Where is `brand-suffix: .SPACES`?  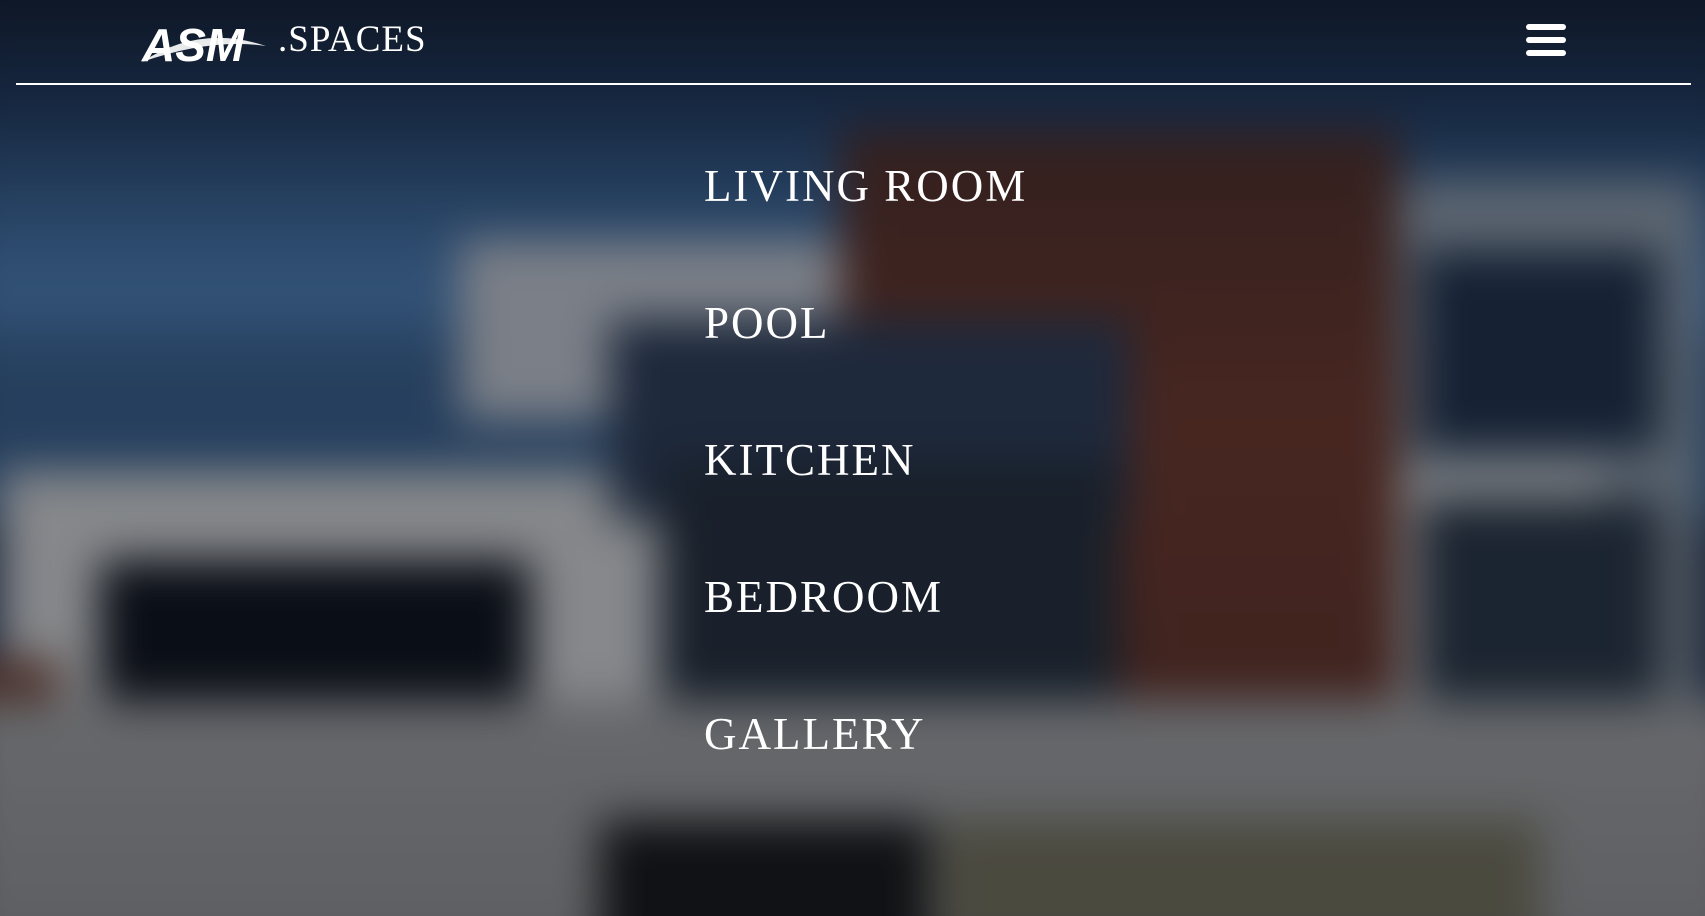 brand-suffix: .SPACES is located at coordinates (352, 39).